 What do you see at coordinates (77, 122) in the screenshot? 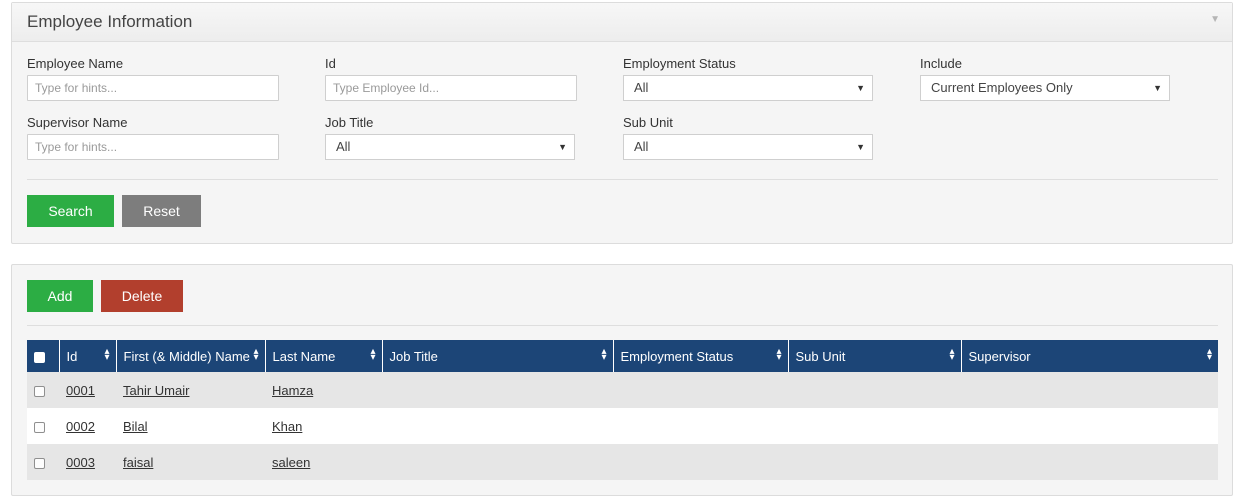
I see `supervisor-name-label: Supervisor Name` at bounding box center [77, 122].